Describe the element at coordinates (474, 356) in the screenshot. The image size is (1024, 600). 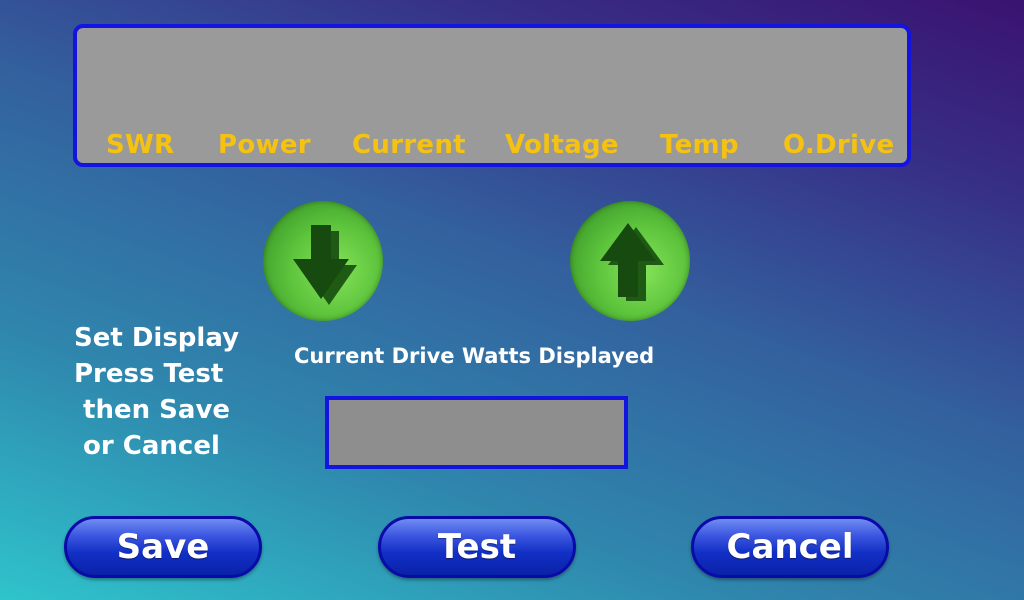
I see `drive-watts-caption: Current Drive Watts Displayed` at that location.